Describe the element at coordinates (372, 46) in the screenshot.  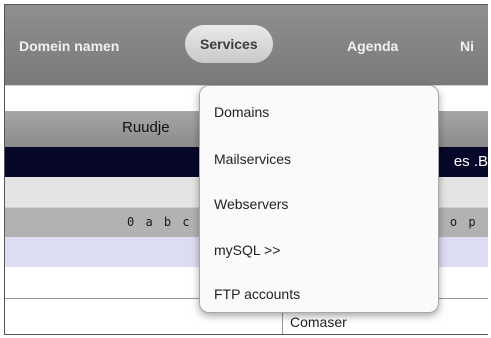
I see `nav-item-agenda: Agenda` at that location.